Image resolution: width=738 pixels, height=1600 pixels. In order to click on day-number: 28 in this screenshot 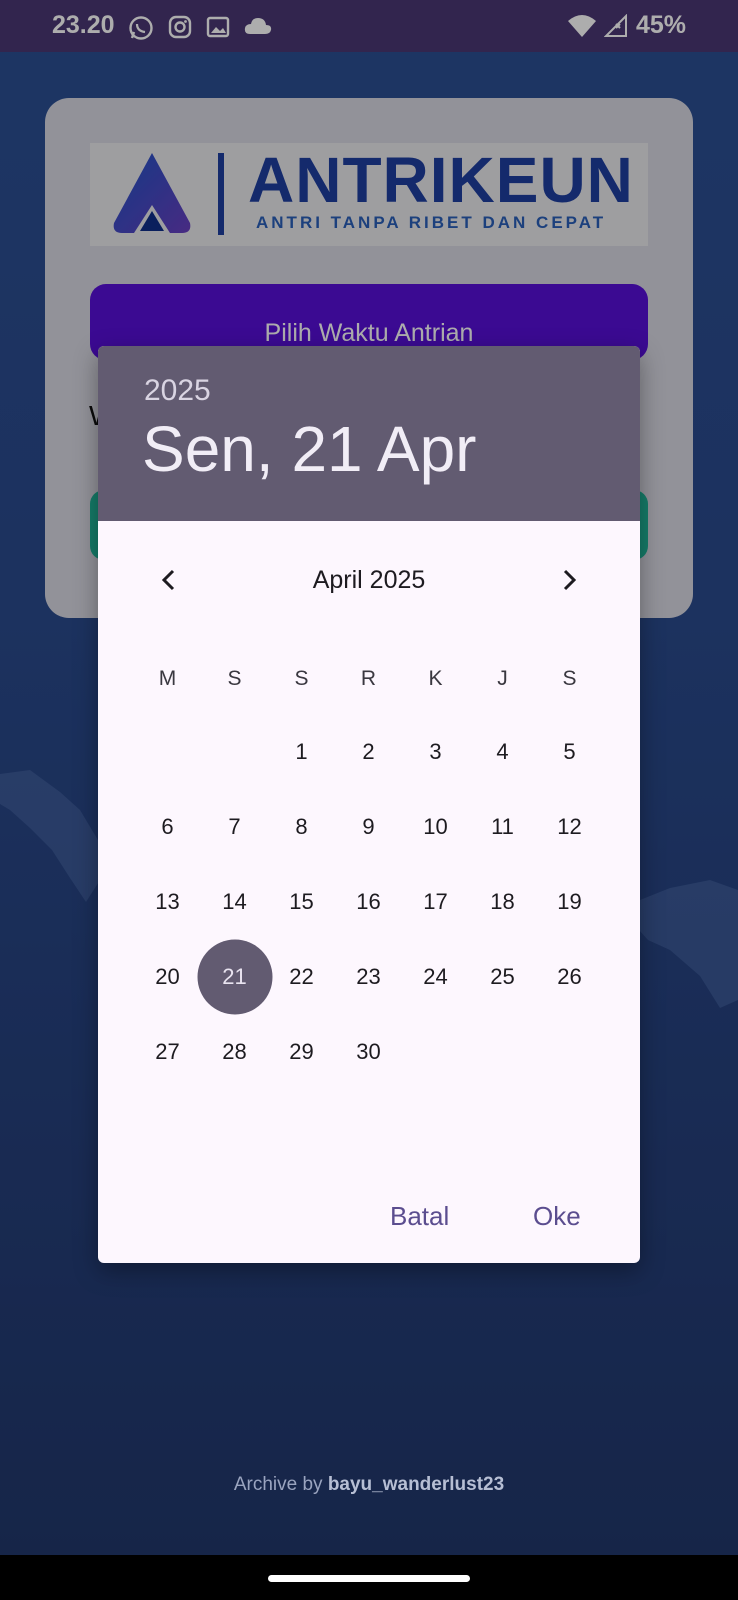, I will do `click(234, 1051)`.